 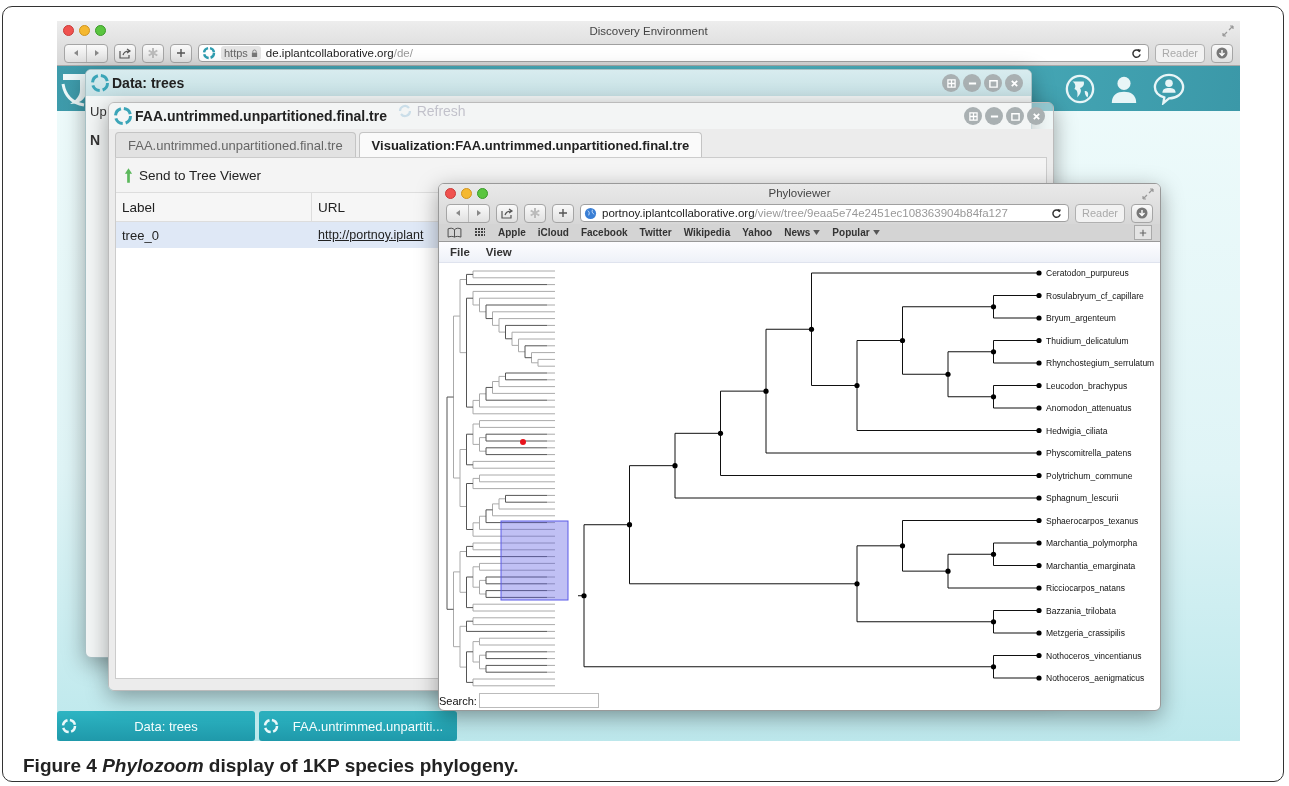 I want to click on https-badge: https, so click(x=241, y=53).